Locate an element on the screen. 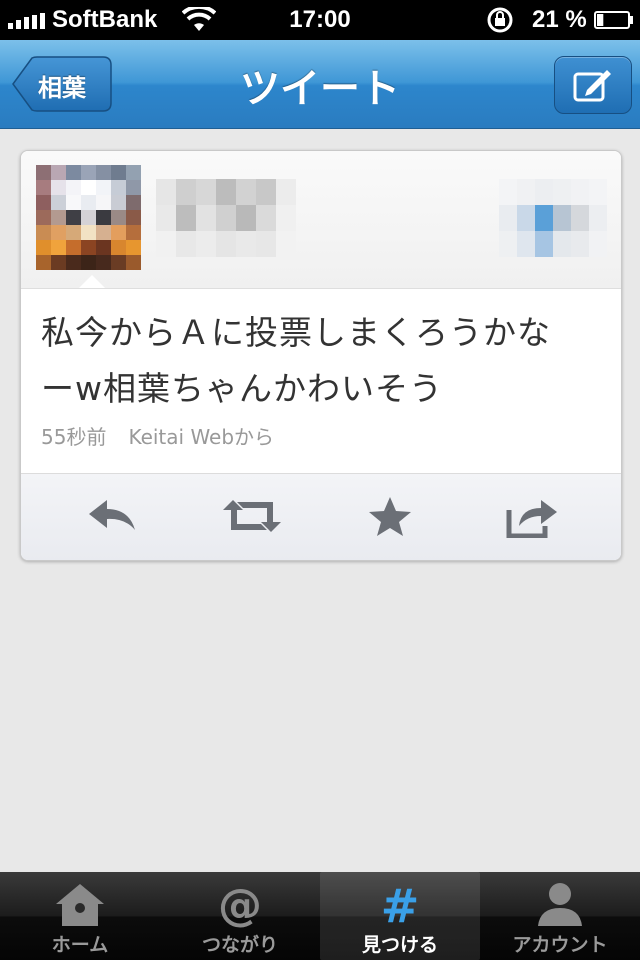 The width and height of the screenshot is (640, 960). hash-icon: # is located at coordinates (400, 904).